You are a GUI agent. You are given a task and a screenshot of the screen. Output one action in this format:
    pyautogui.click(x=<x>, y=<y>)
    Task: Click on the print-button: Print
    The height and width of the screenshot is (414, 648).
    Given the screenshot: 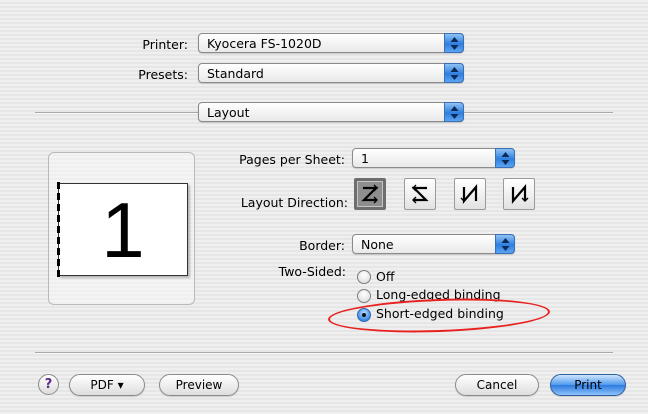 What is the action you would take?
    pyautogui.click(x=588, y=385)
    